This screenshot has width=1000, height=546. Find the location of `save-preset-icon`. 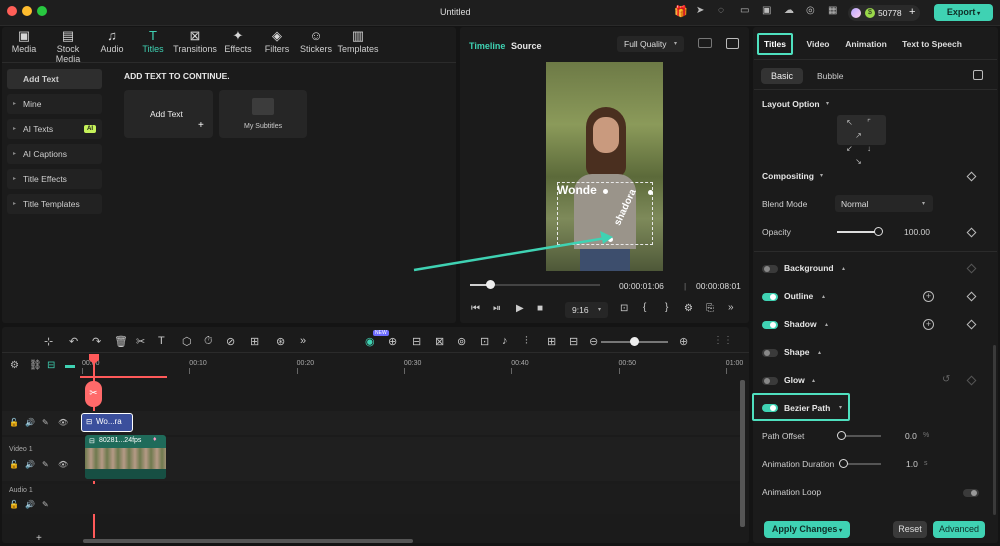

save-preset-icon is located at coordinates (978, 75).